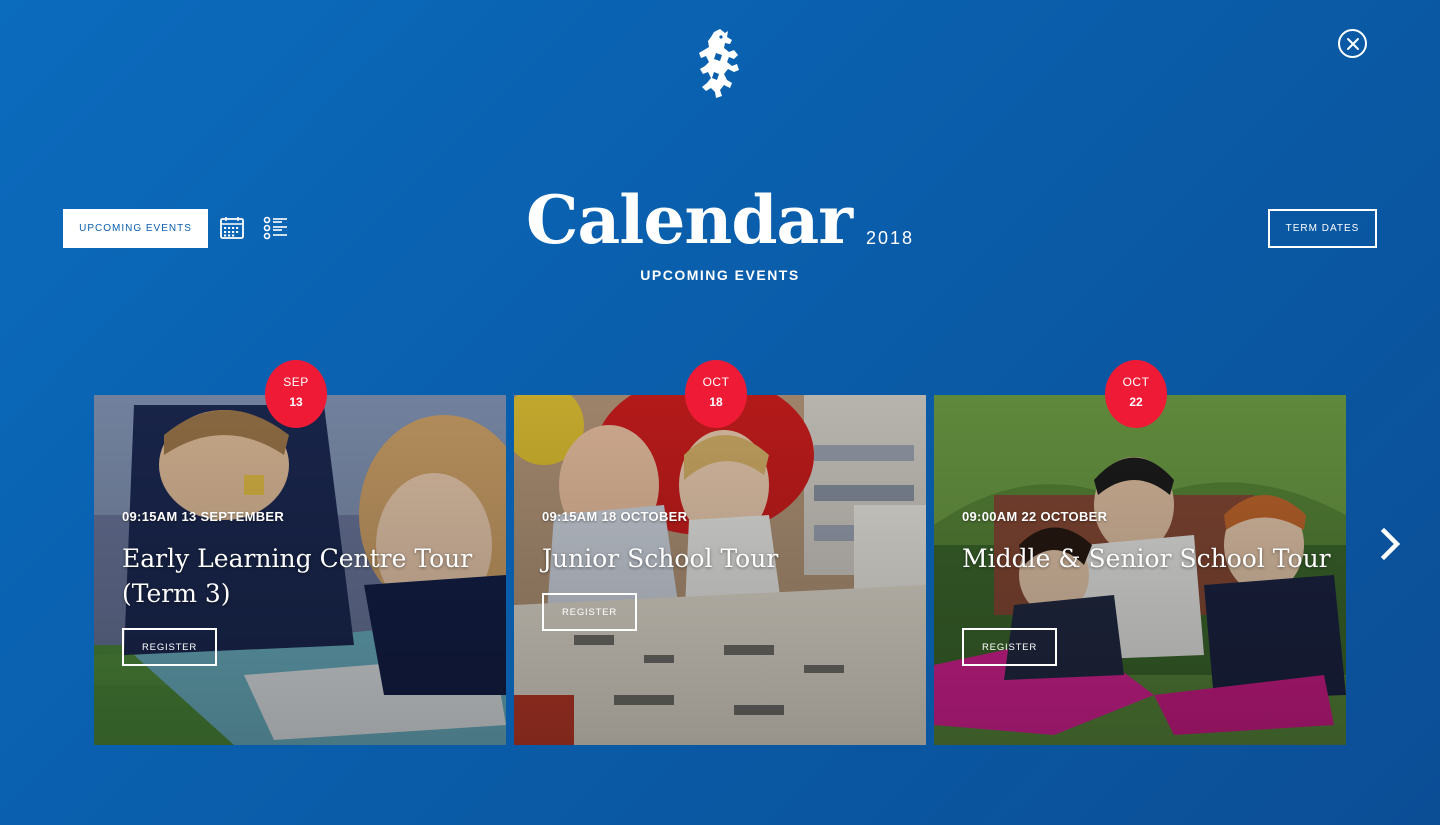 The width and height of the screenshot is (1440, 825). What do you see at coordinates (135, 228) in the screenshot?
I see `upcoming-events-button: UPCOMING EVENTS` at bounding box center [135, 228].